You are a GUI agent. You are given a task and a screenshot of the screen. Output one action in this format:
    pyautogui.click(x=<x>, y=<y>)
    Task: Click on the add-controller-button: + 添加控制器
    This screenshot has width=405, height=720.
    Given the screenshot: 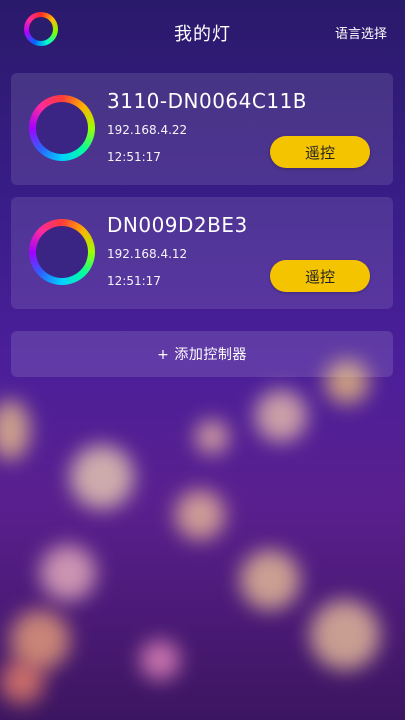 What is the action you would take?
    pyautogui.click(x=202, y=354)
    